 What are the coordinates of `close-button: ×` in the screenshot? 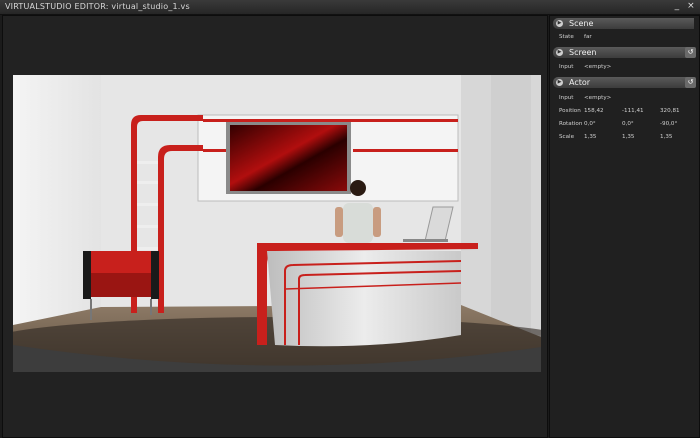 It's located at (691, 6).